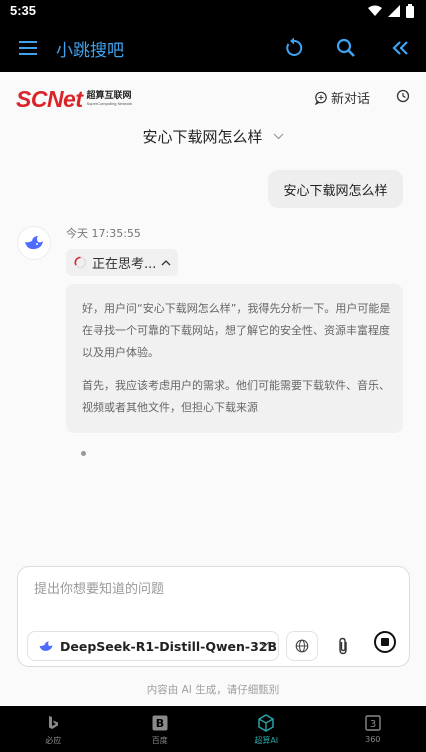 Image resolution: width=426 pixels, height=752 pixels. I want to click on scnet-ai-icon, so click(266, 723).